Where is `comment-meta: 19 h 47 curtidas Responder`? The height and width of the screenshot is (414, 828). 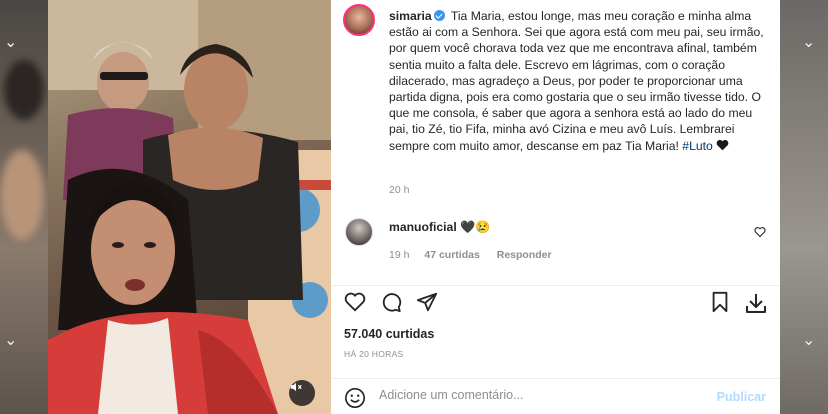
comment-meta: 19 h 47 curtidas Responder is located at coordinates (477, 255).